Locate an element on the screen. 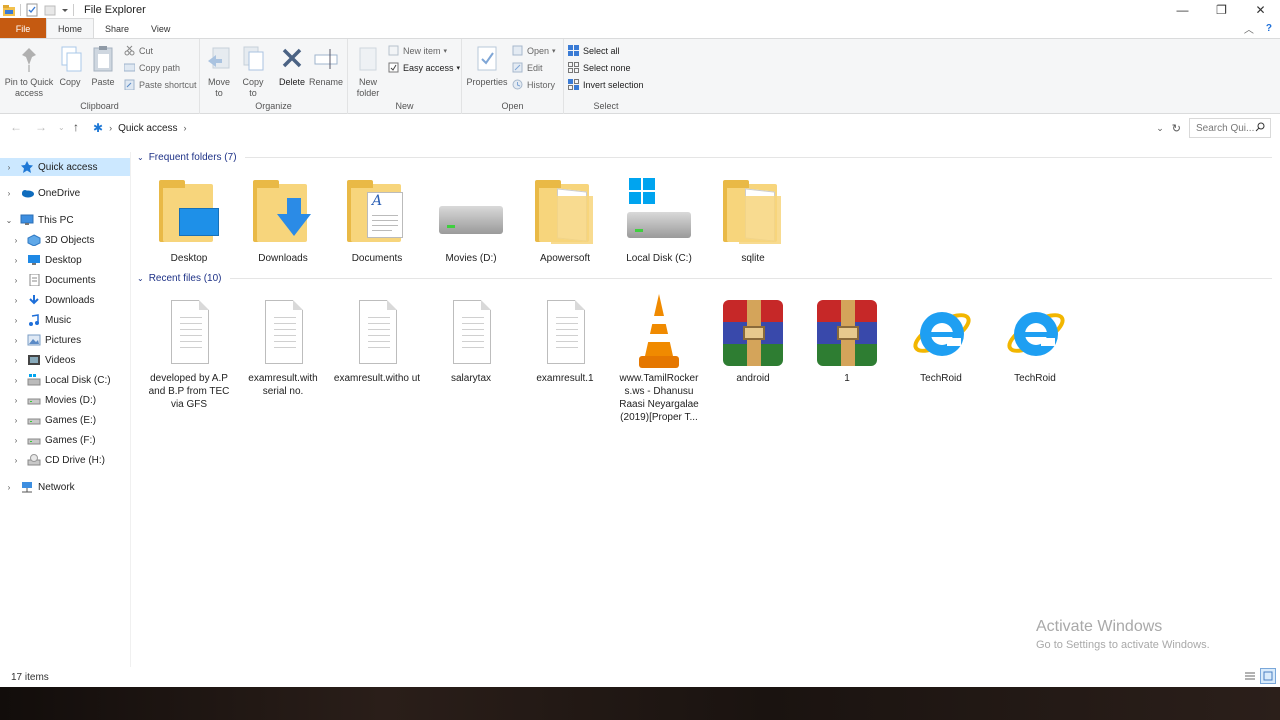 The height and width of the screenshot is (720, 1280). up-arrow-icon: ↑ is located at coordinates (76, 127).